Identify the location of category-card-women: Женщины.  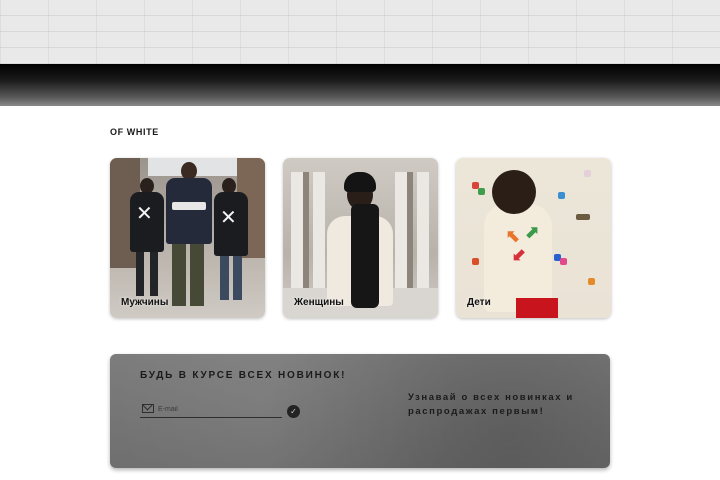
(360, 238).